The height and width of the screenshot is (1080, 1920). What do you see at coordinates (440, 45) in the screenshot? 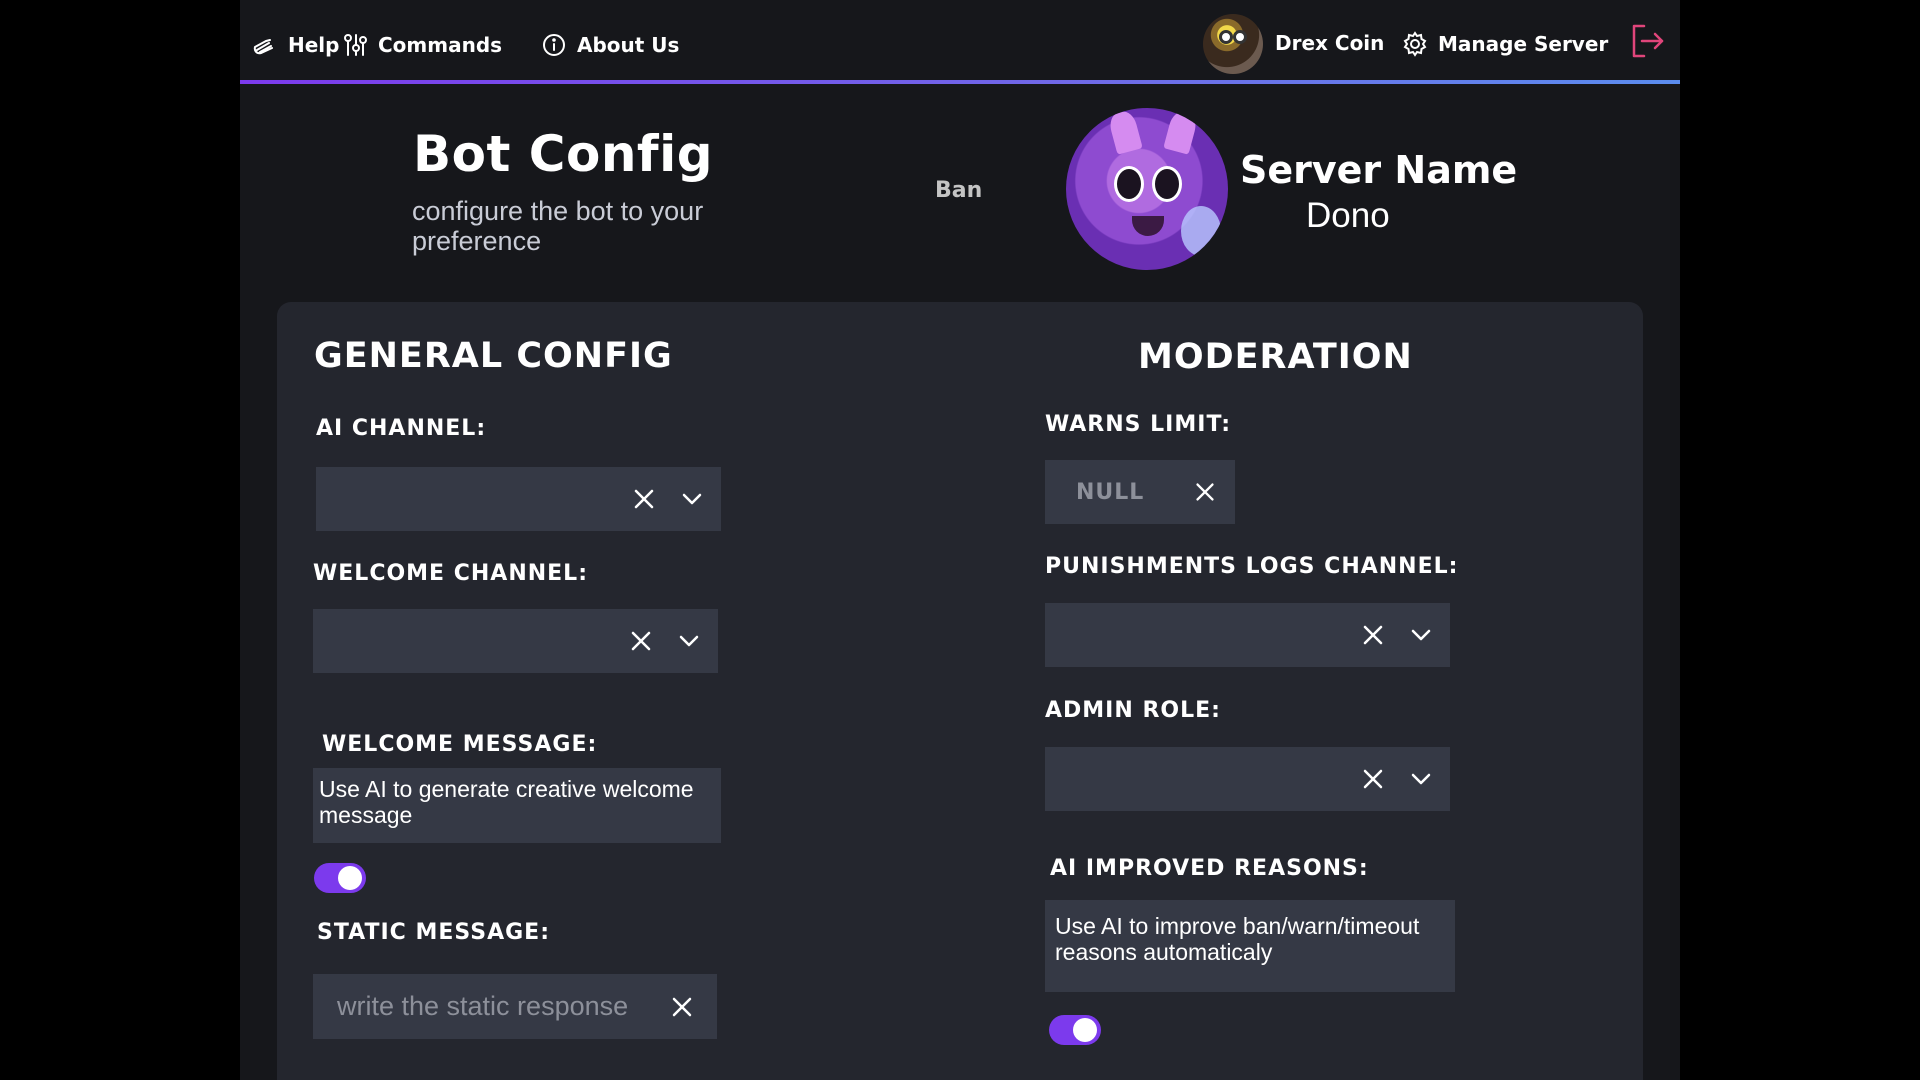
I see `nav-commands-label: Commands` at bounding box center [440, 45].